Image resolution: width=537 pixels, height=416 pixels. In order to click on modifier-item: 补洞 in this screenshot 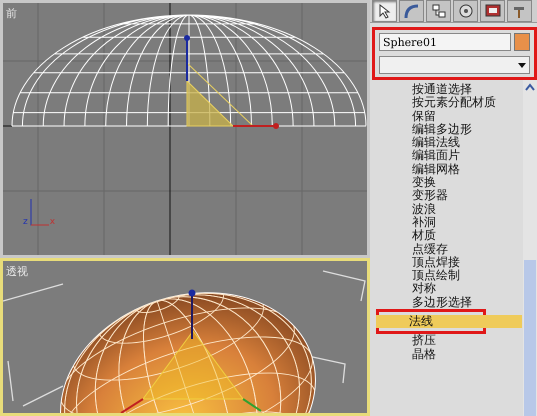, I will do `click(446, 223)`.